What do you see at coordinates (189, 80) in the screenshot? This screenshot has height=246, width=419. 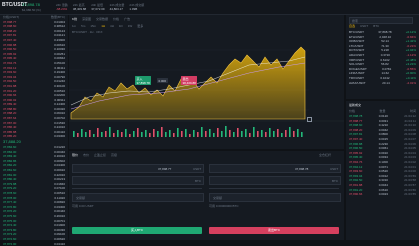 I see `chart-marker-sell: 卖出38,409.88` at bounding box center [189, 80].